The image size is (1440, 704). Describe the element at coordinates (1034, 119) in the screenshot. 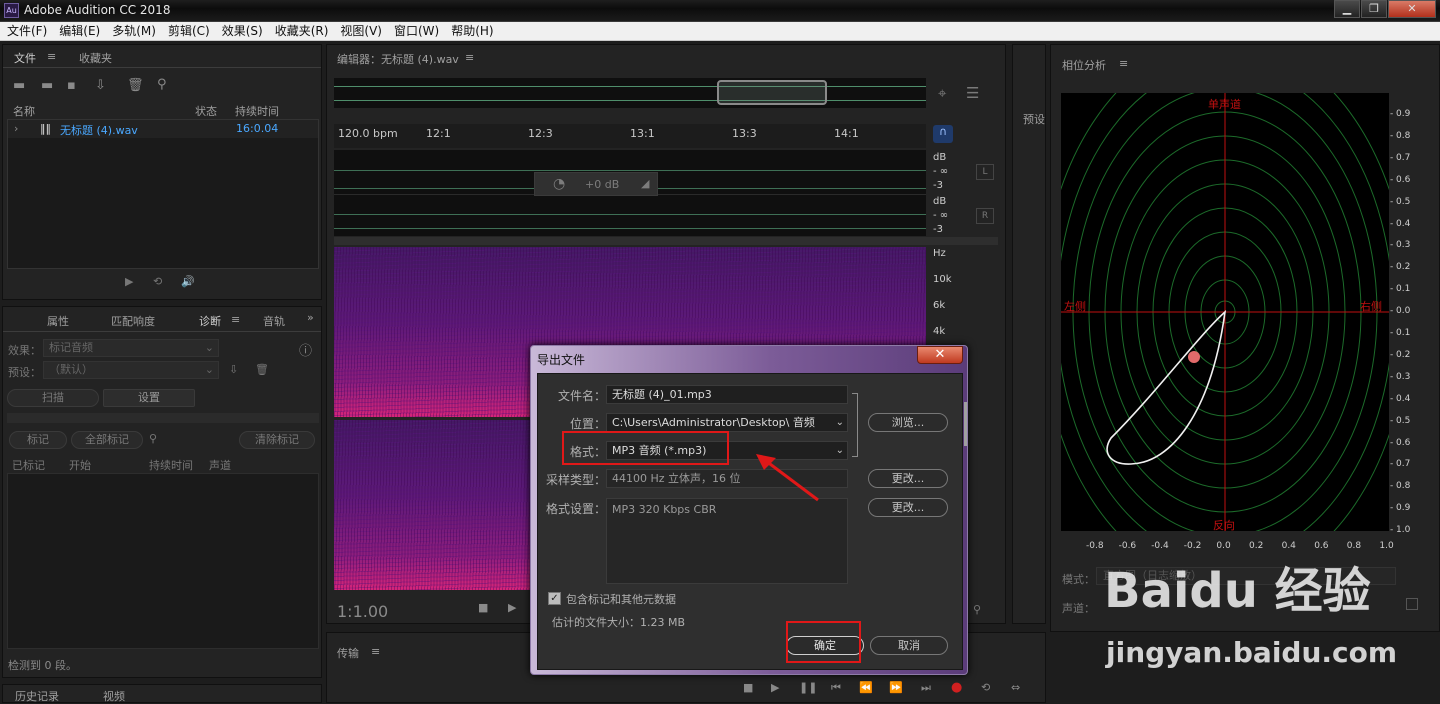

I see `tab-presets: 预设` at that location.